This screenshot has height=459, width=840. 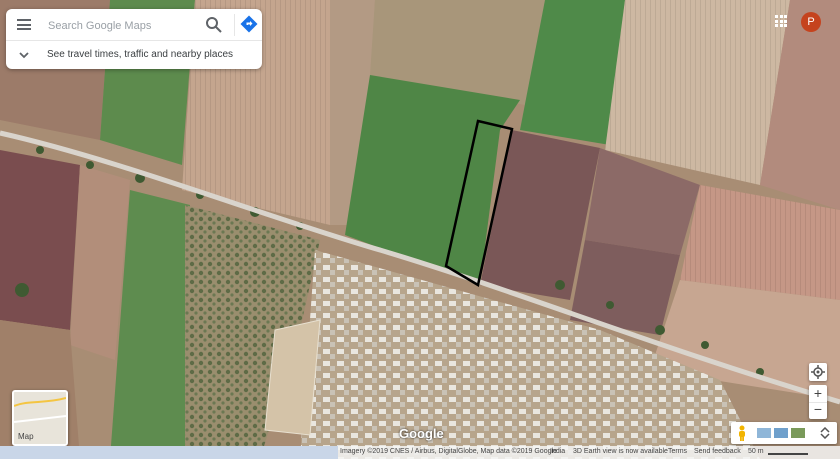 What do you see at coordinates (123, 26) in the screenshot?
I see `search-input` at bounding box center [123, 26].